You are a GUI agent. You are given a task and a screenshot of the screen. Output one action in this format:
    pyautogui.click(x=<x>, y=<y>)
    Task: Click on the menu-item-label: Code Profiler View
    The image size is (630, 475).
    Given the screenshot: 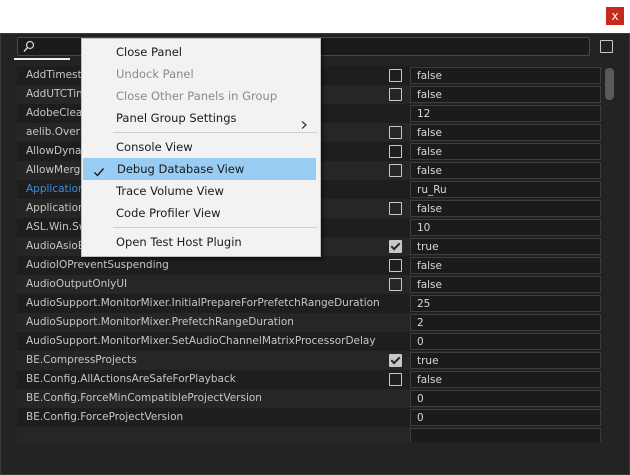 What is the action you would take?
    pyautogui.click(x=168, y=213)
    